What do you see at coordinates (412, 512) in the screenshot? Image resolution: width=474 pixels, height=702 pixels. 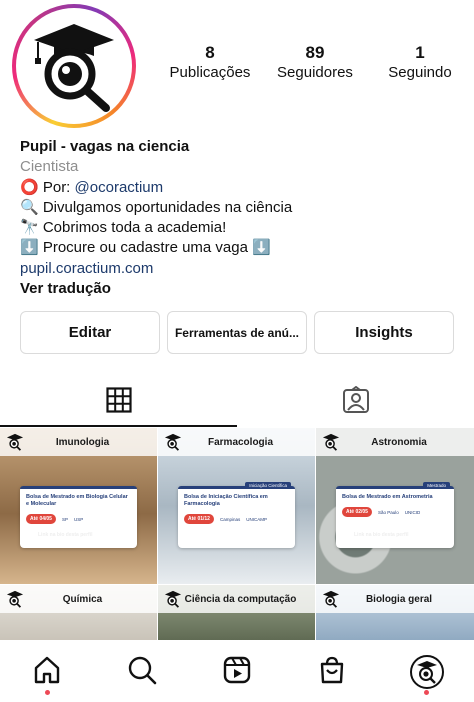 I see `institution-text: UNICID` at bounding box center [412, 512].